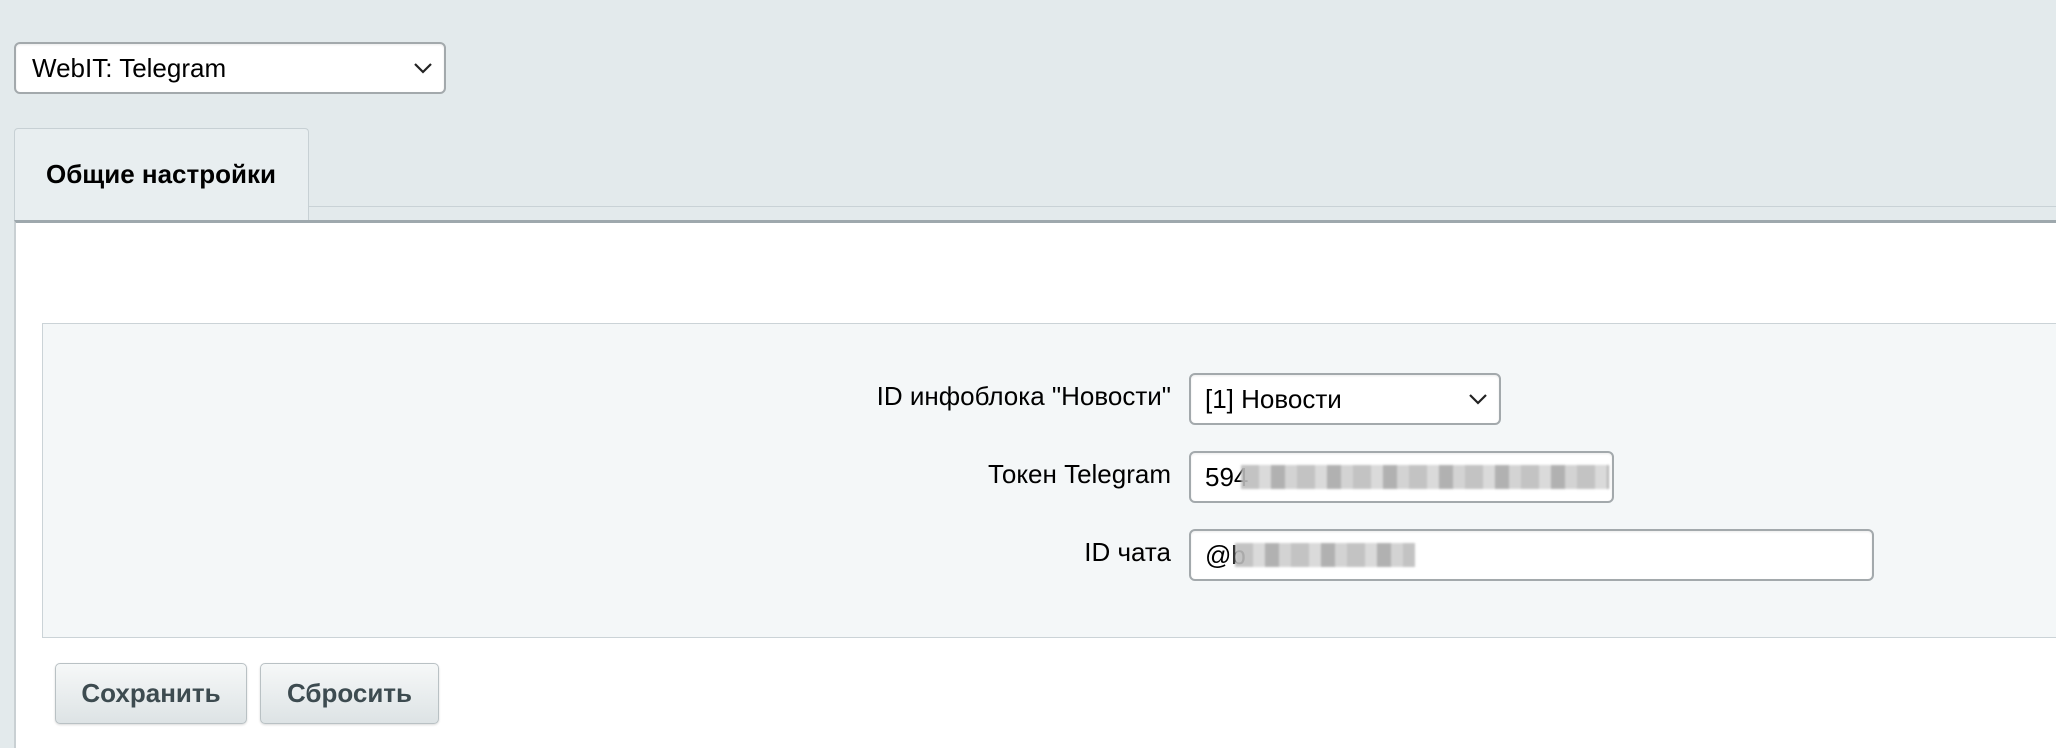 Image resolution: width=2056 pixels, height=748 pixels. Describe the element at coordinates (1079, 474) in the screenshot. I see `token-label: Токен Telegram` at that location.